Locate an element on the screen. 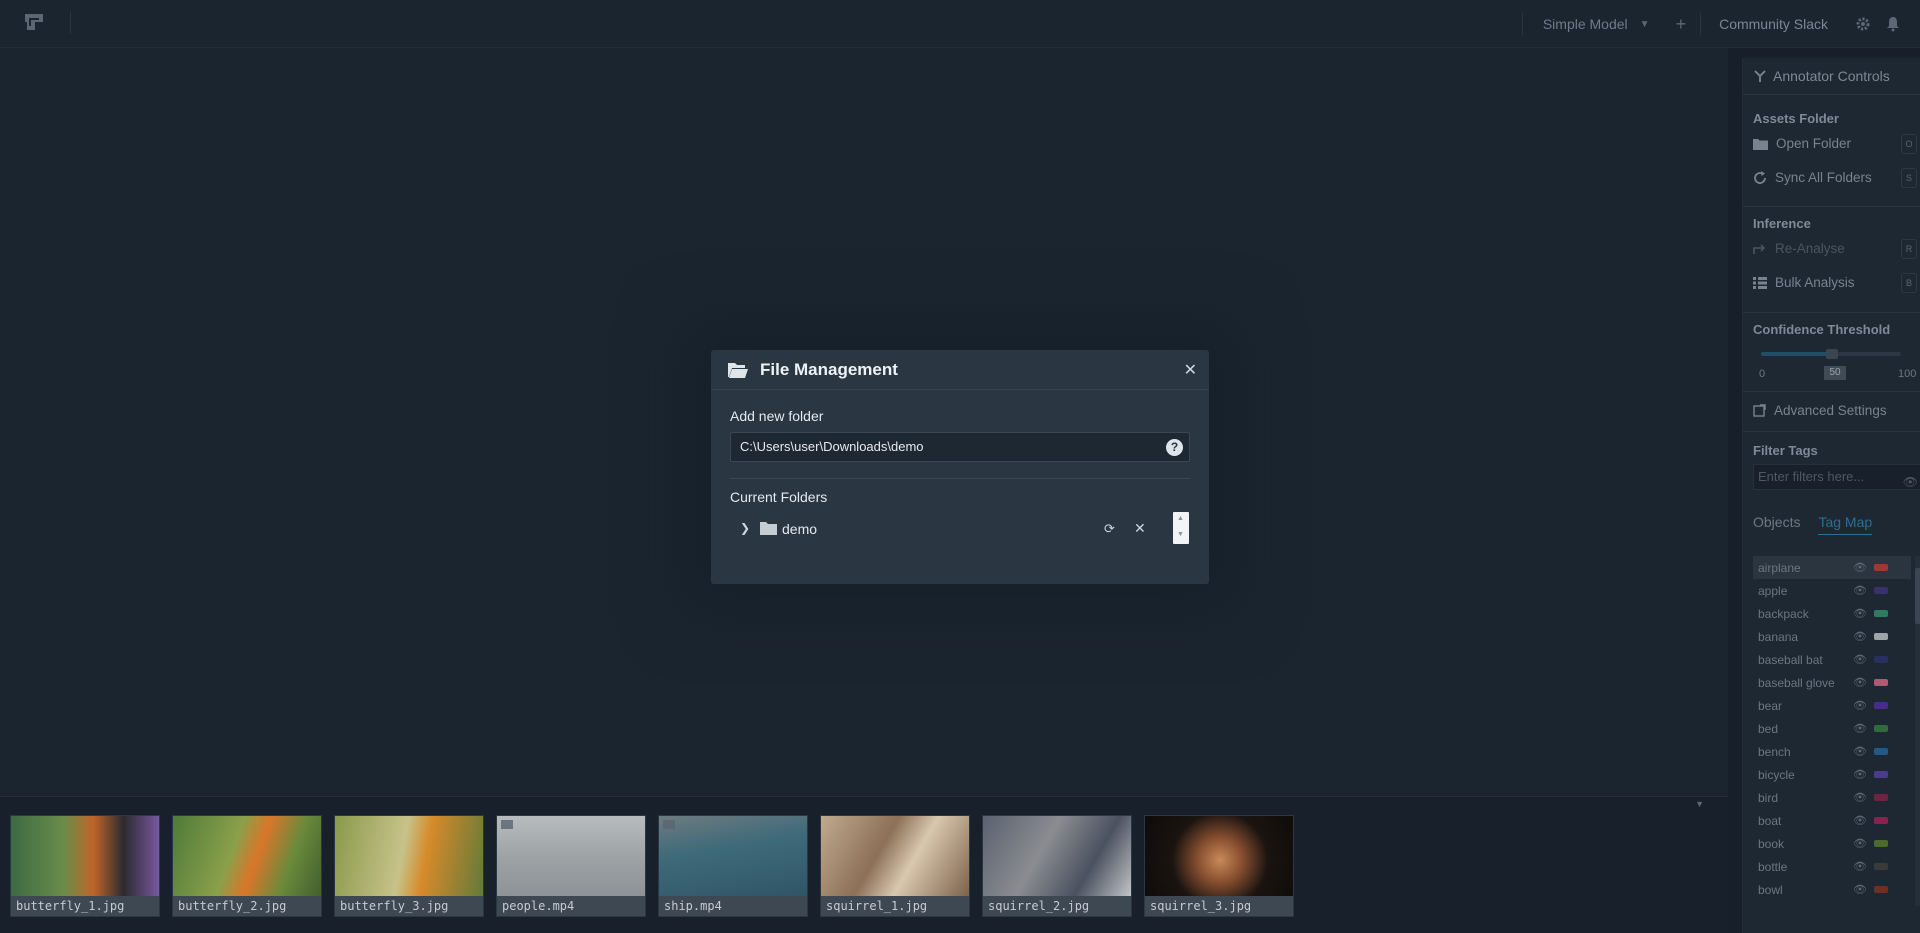 Image resolution: width=1920 pixels, height=933 pixels. remove-folder-icon: ✕ is located at coordinates (1140, 528).